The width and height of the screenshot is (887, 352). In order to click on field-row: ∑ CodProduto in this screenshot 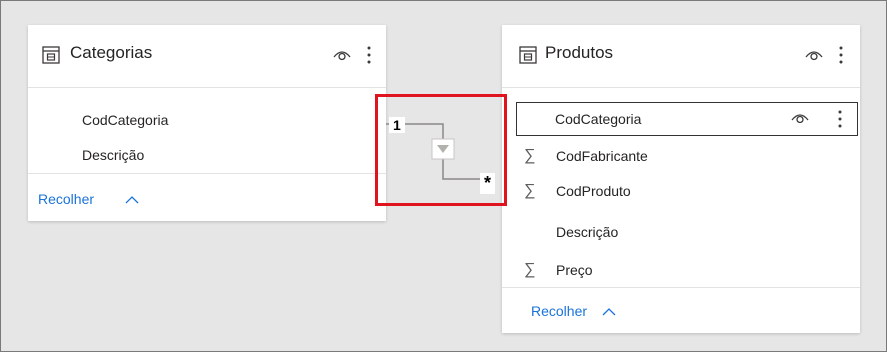, I will do `click(681, 191)`.